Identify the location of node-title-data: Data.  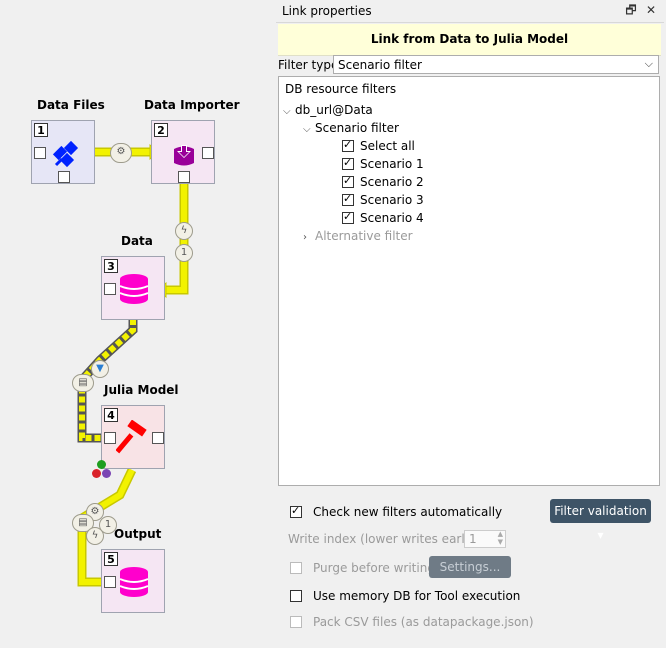
(137, 241).